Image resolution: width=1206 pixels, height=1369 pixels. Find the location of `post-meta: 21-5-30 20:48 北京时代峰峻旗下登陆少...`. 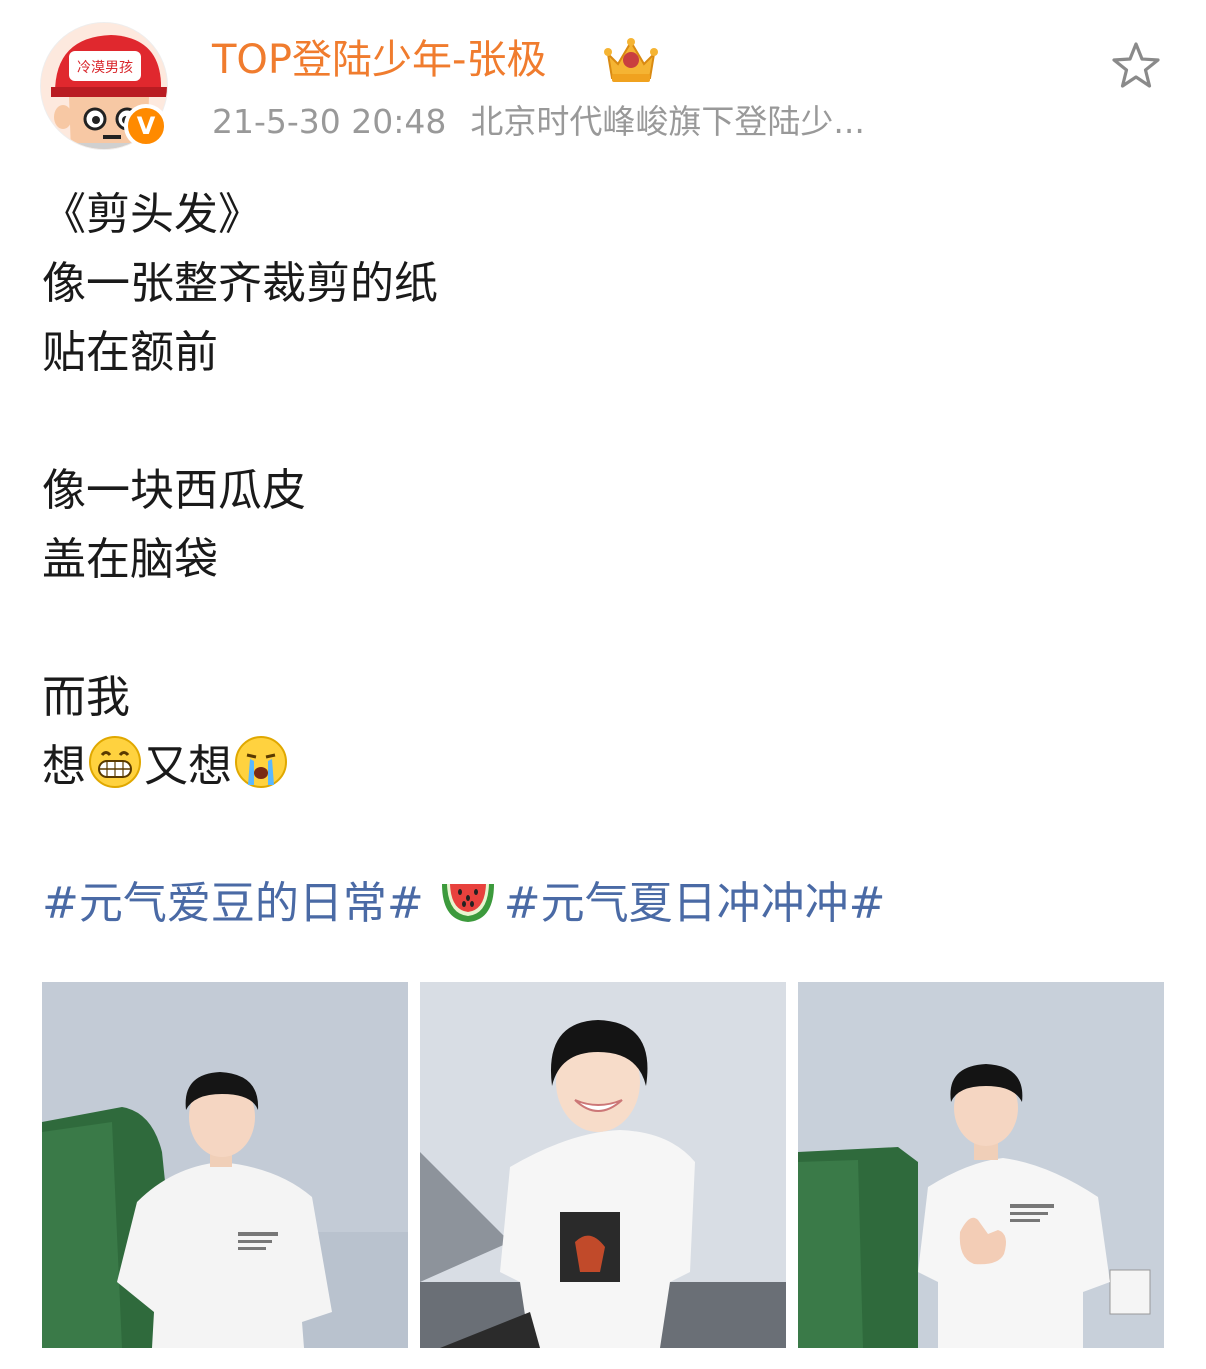

post-meta: 21-5-30 20:48 北京时代峰峻旗下登陆少... is located at coordinates (538, 122).